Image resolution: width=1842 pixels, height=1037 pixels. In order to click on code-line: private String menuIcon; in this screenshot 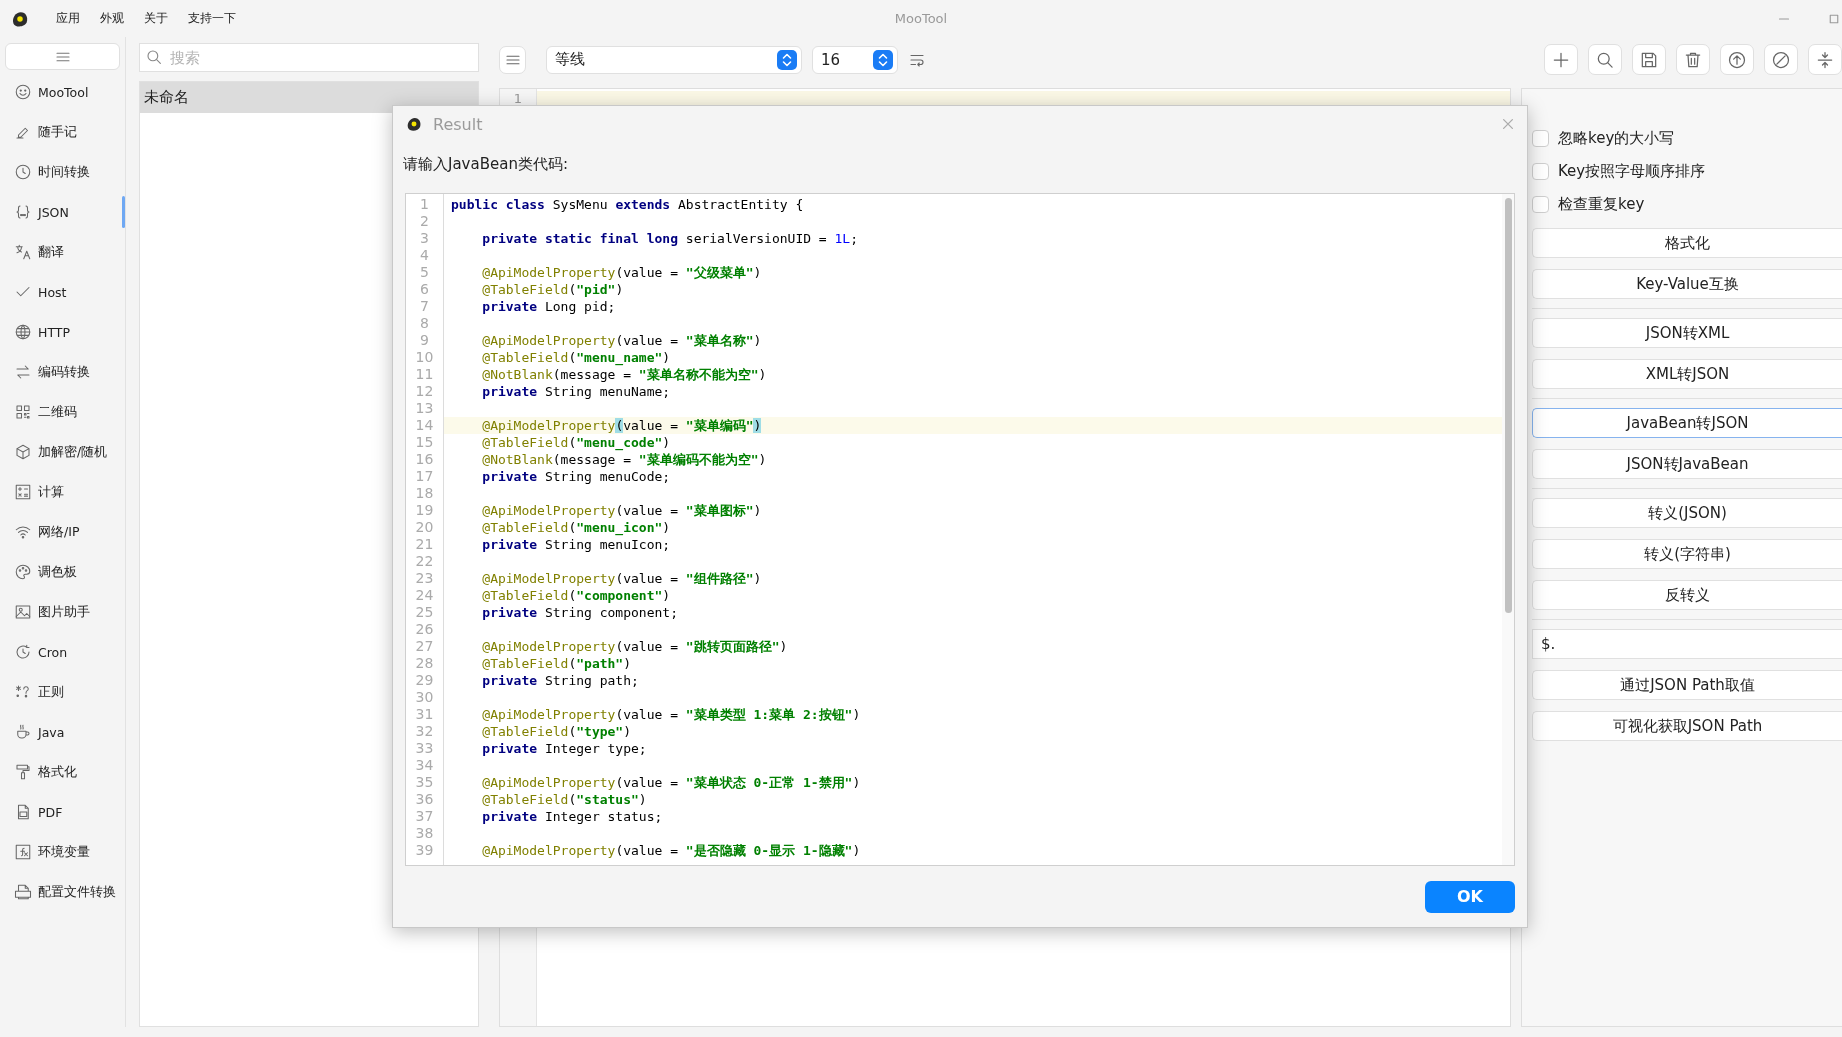, I will do `click(576, 544)`.